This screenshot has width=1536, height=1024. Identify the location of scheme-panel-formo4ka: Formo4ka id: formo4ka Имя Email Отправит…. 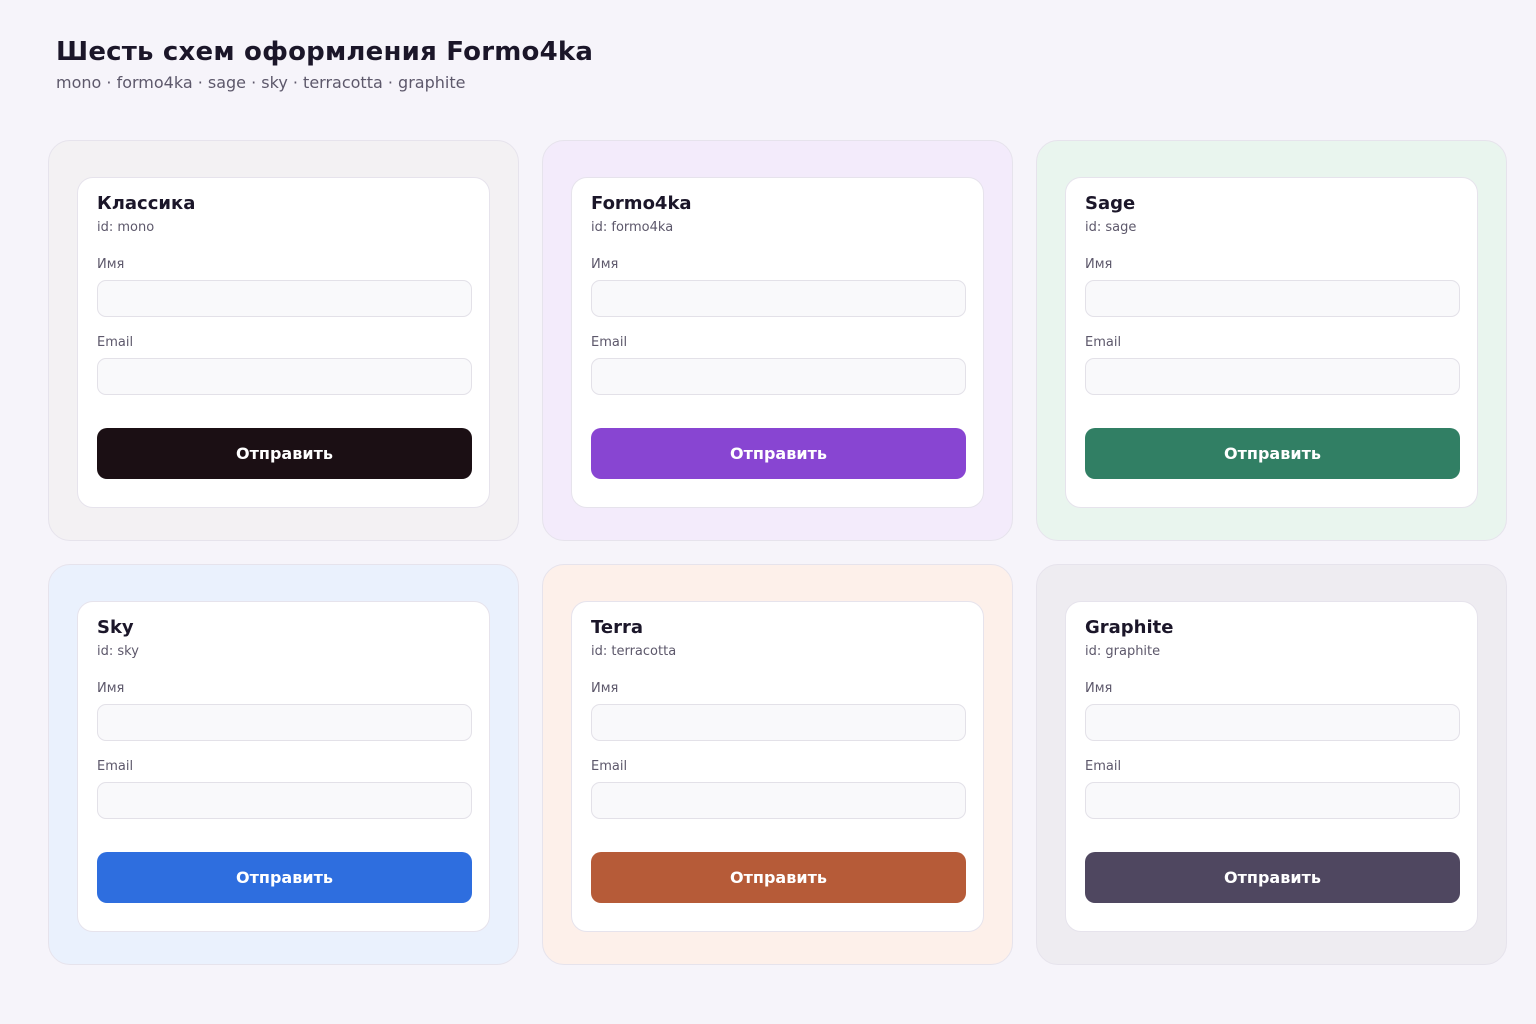
(777, 340).